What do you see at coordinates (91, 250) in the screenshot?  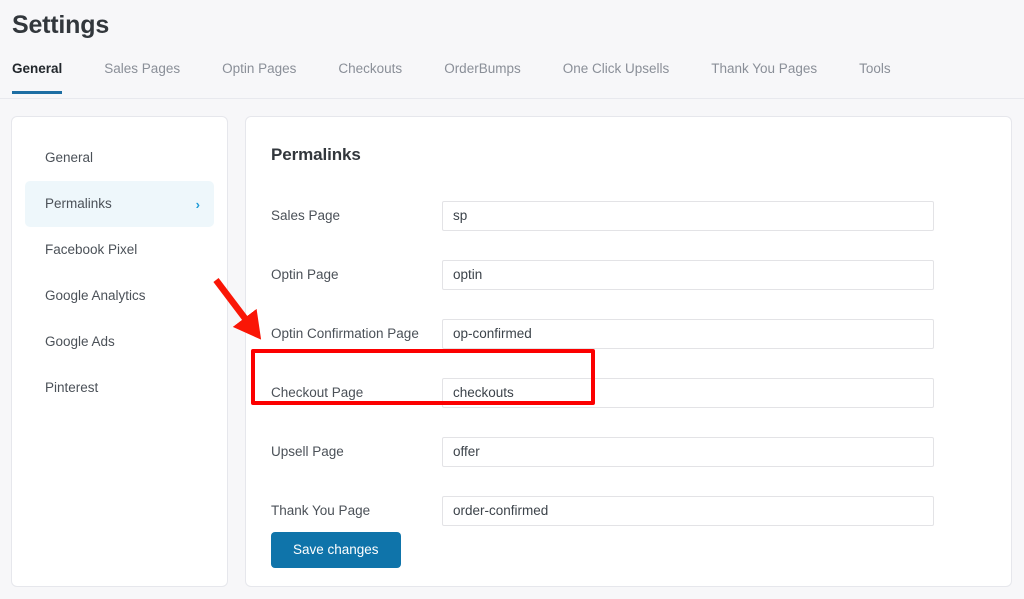 I see `sidebar-item-label: Facebook Pixel` at bounding box center [91, 250].